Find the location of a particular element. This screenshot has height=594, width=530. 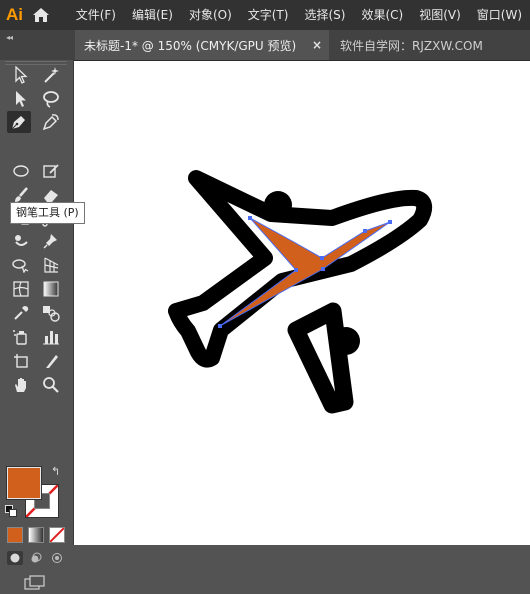

selection-tool-icon is located at coordinates (21, 75).